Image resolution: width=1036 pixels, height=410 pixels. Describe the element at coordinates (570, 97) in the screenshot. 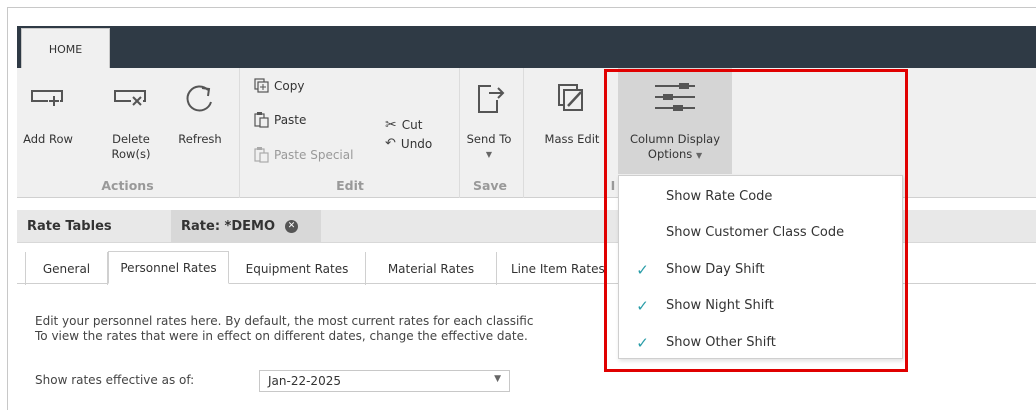

I see `mass-edit-icon` at that location.